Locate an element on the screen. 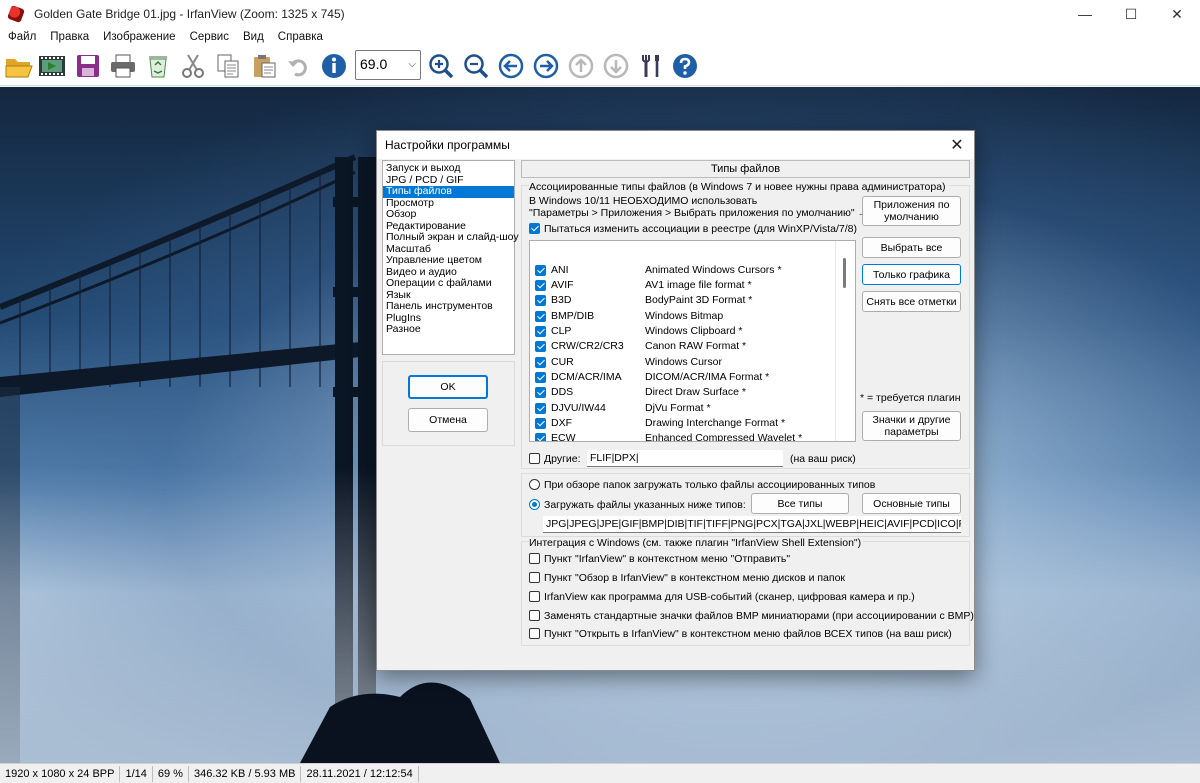 The height and width of the screenshot is (783, 1200). select-all-button: Выбрать все is located at coordinates (911, 247).